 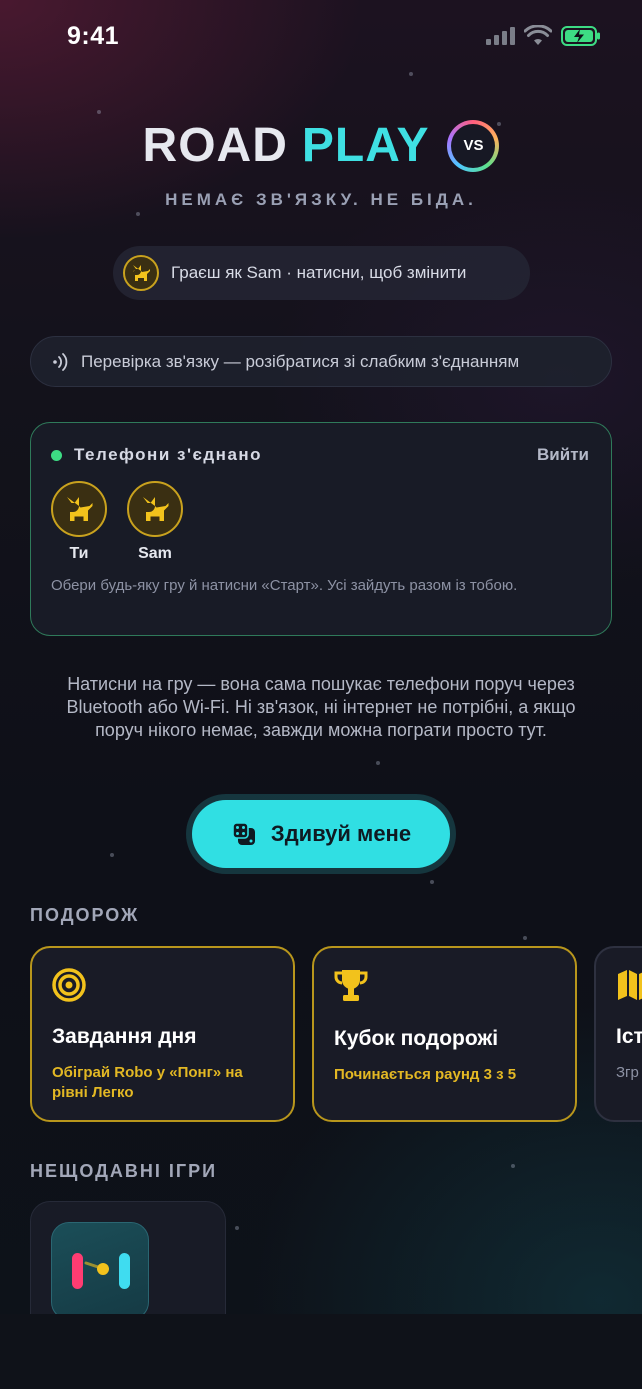 What do you see at coordinates (147, 1082) in the screenshot?
I see `daily-challenge-subtitle: Обіграй Robo у «Понг» на рівні Легко` at bounding box center [147, 1082].